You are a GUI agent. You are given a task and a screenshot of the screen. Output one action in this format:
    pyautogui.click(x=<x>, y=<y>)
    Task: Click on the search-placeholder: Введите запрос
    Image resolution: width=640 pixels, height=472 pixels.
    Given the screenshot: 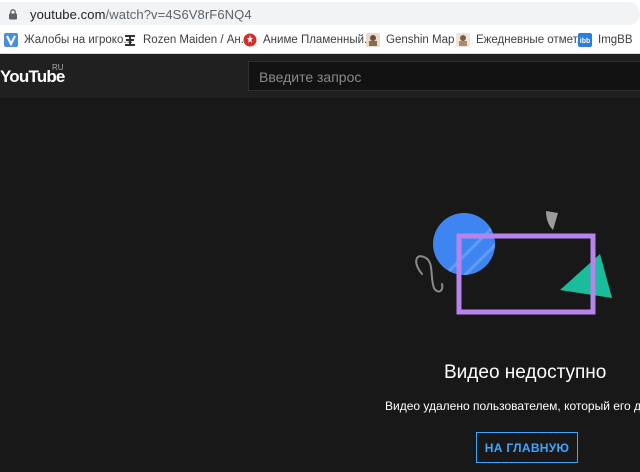 What is the action you would take?
    pyautogui.click(x=310, y=77)
    